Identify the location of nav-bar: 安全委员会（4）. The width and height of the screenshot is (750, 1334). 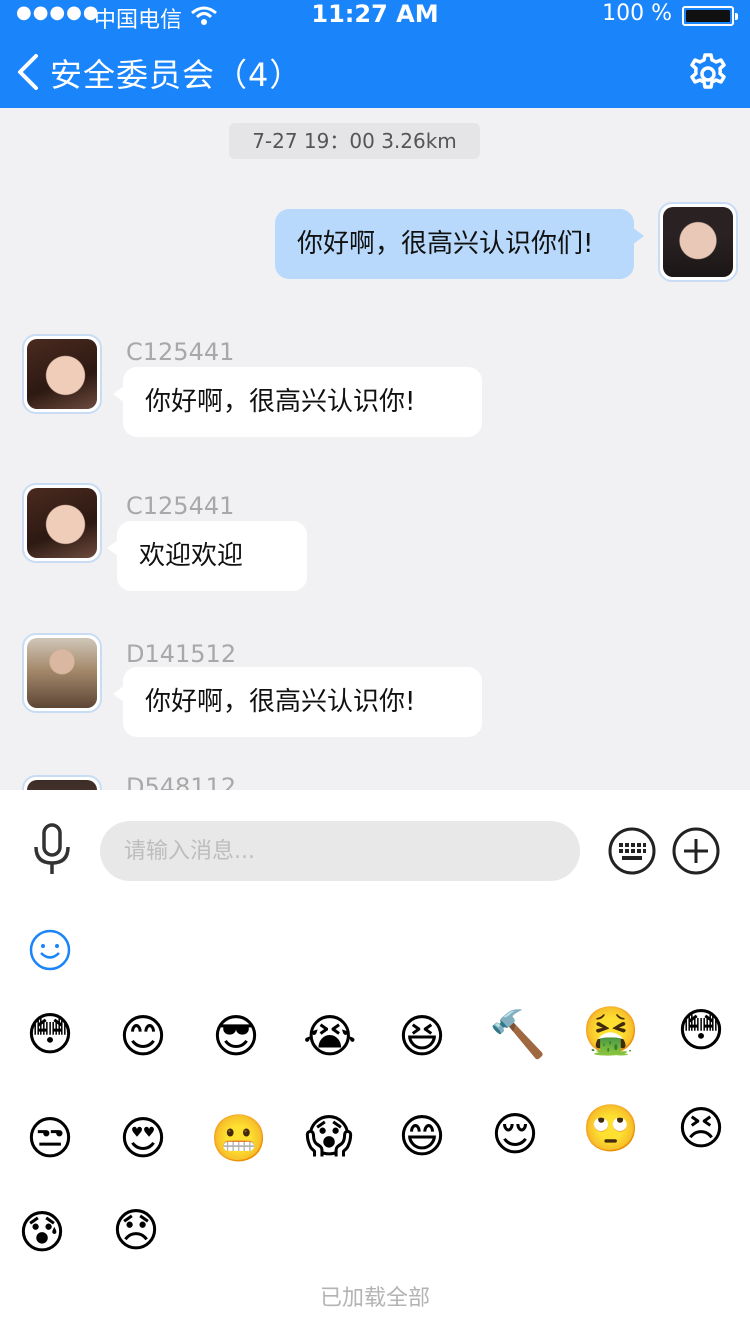
(375, 72).